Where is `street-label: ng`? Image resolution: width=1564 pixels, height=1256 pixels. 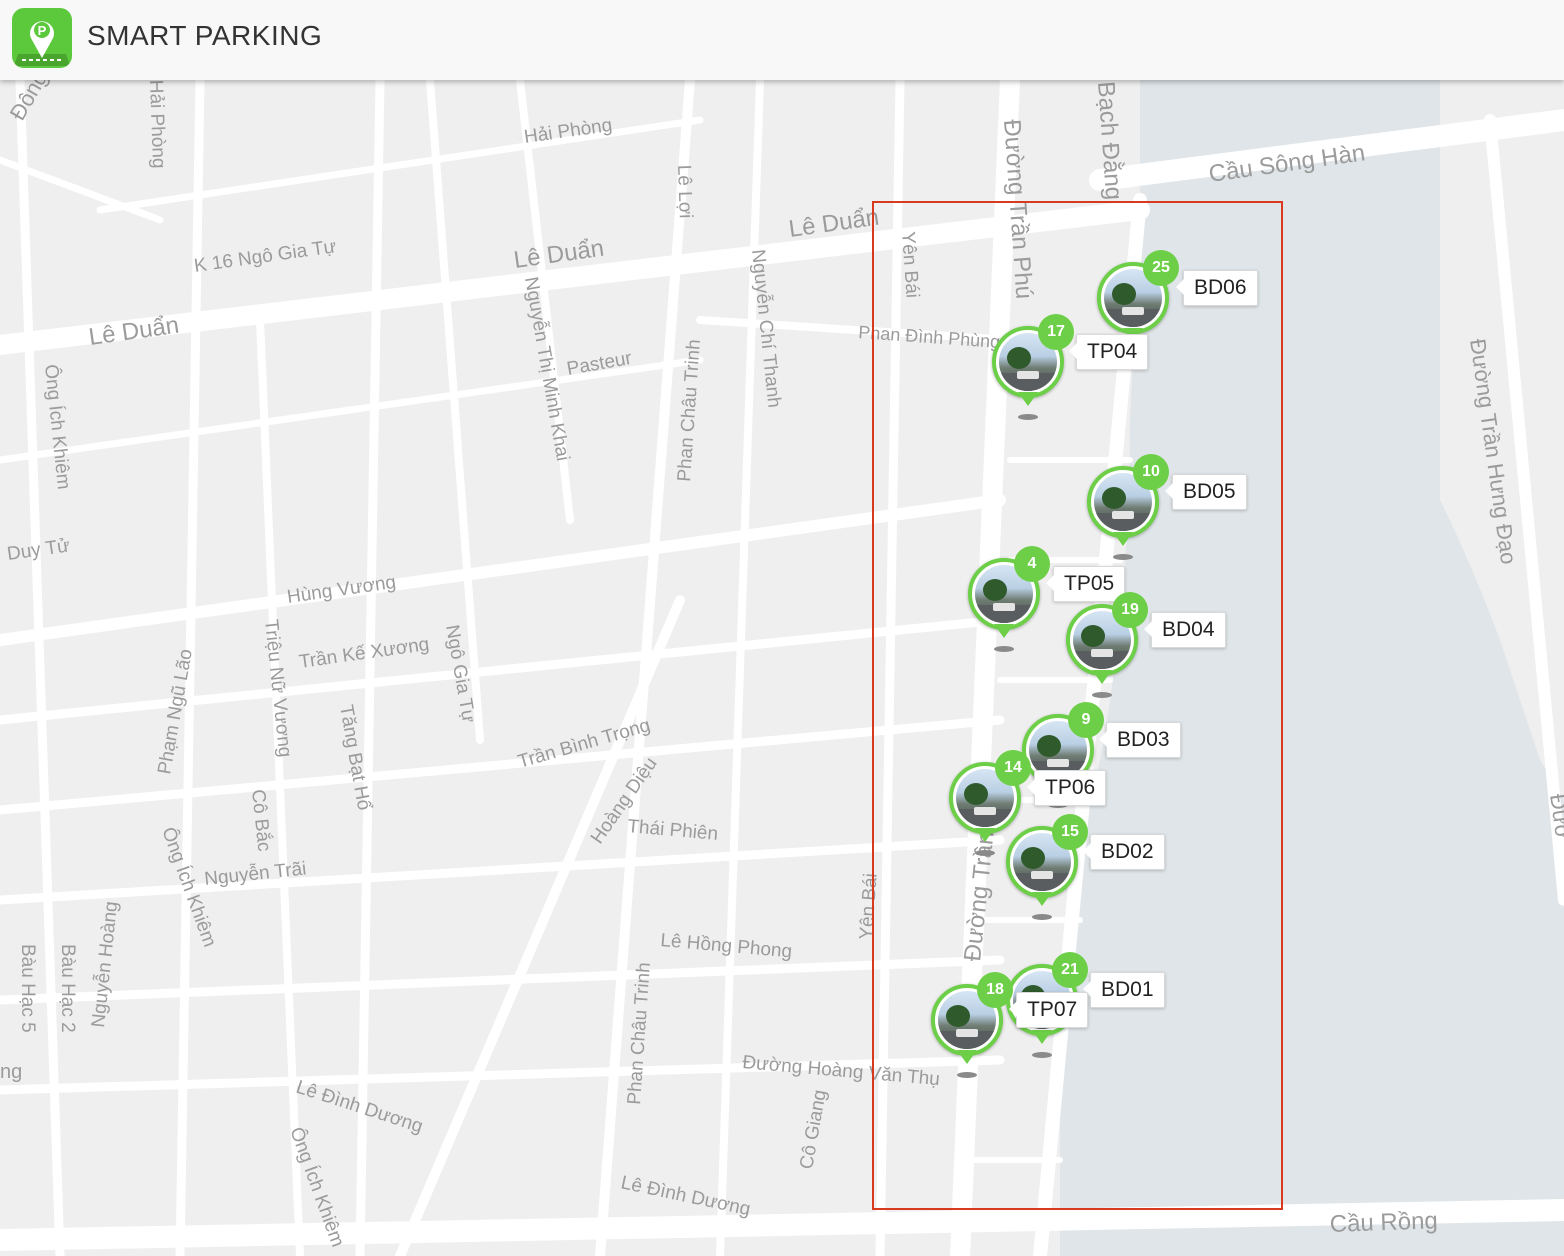
street-label: ng is located at coordinates (11, 1072).